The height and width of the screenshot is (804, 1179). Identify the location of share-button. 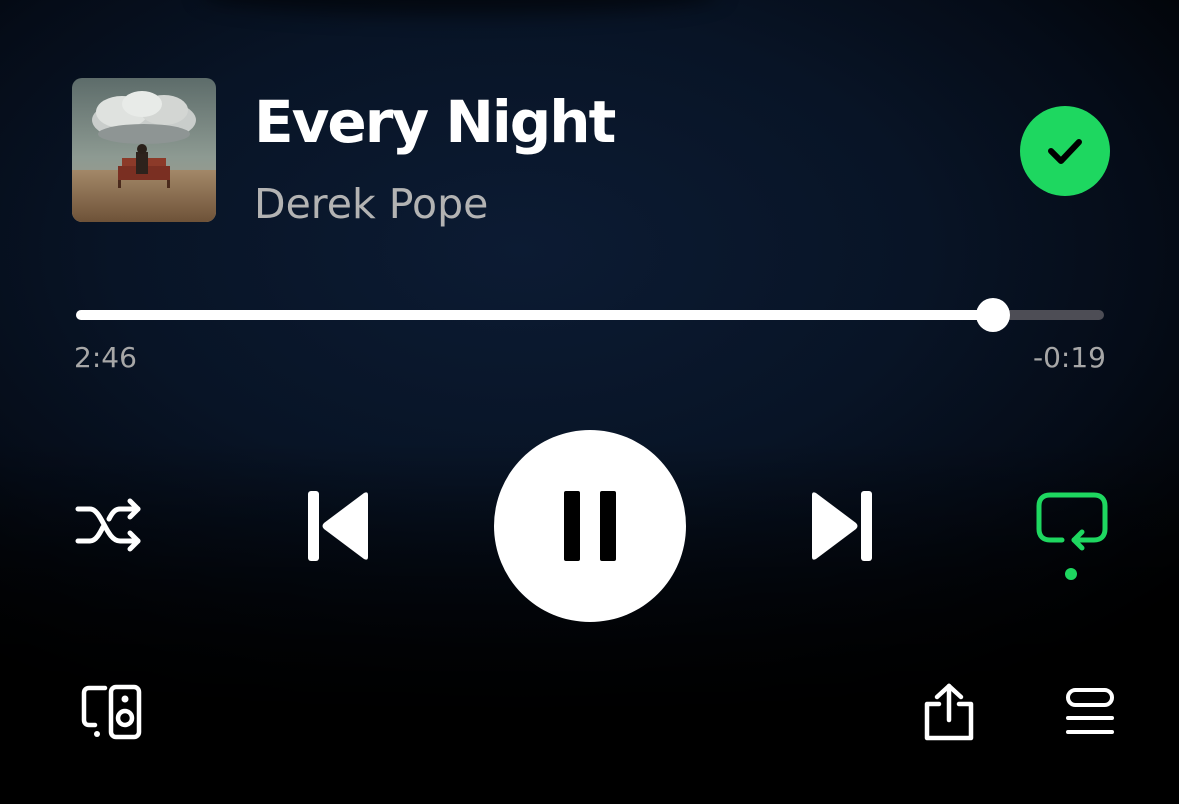
(949, 712).